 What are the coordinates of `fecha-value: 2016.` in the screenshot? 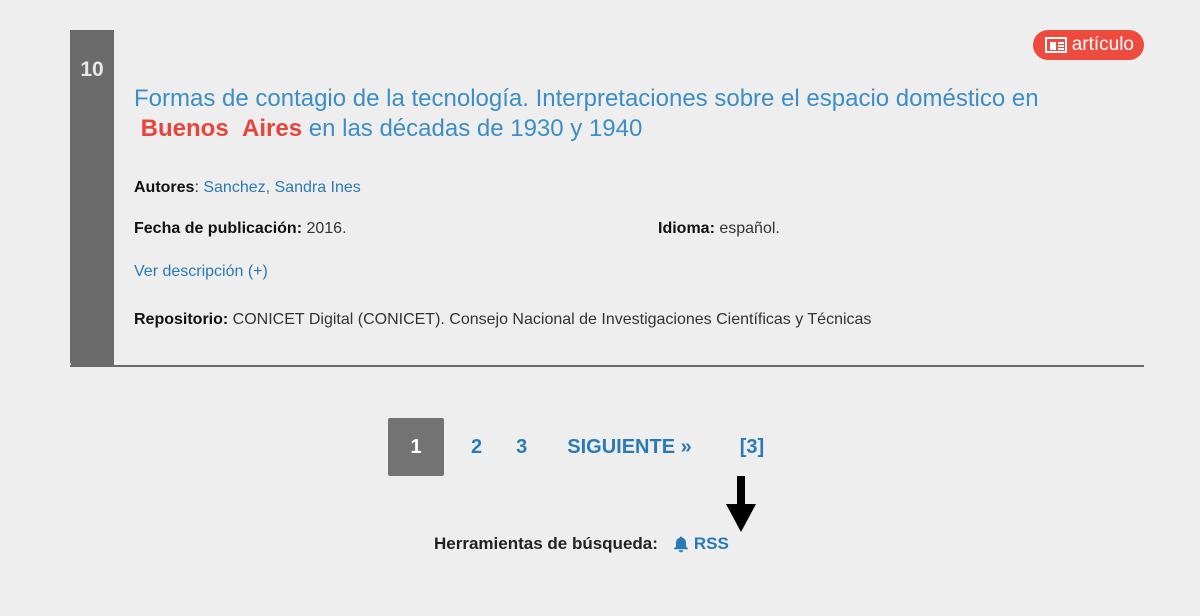 It's located at (326, 228).